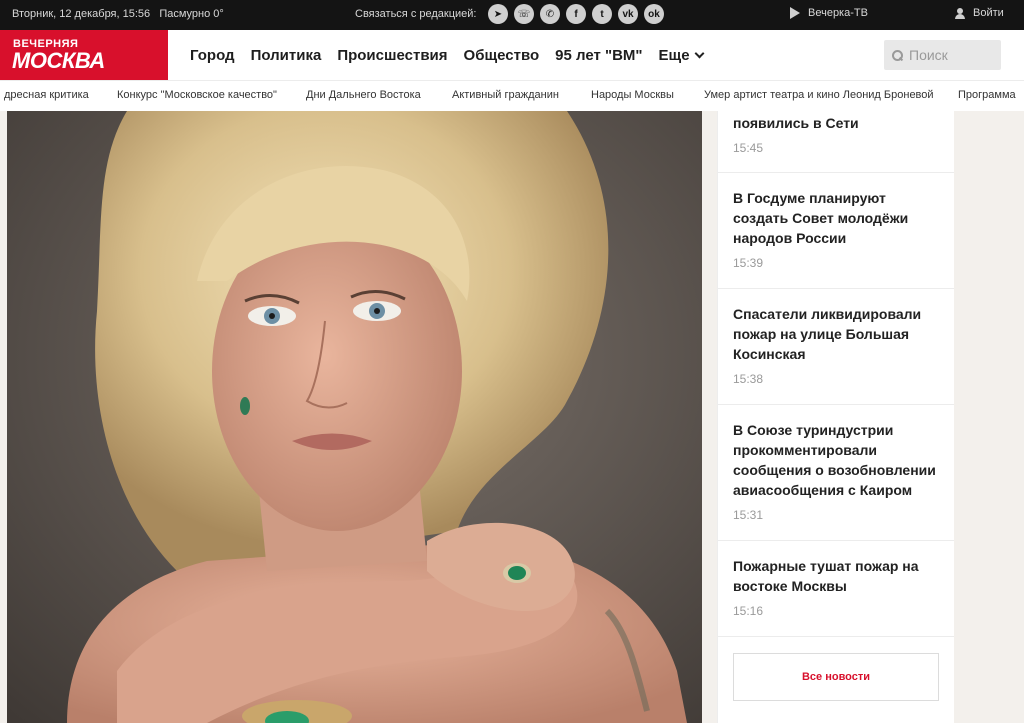  What do you see at coordinates (748, 611) in the screenshot?
I see `news-time: 15:16` at bounding box center [748, 611].